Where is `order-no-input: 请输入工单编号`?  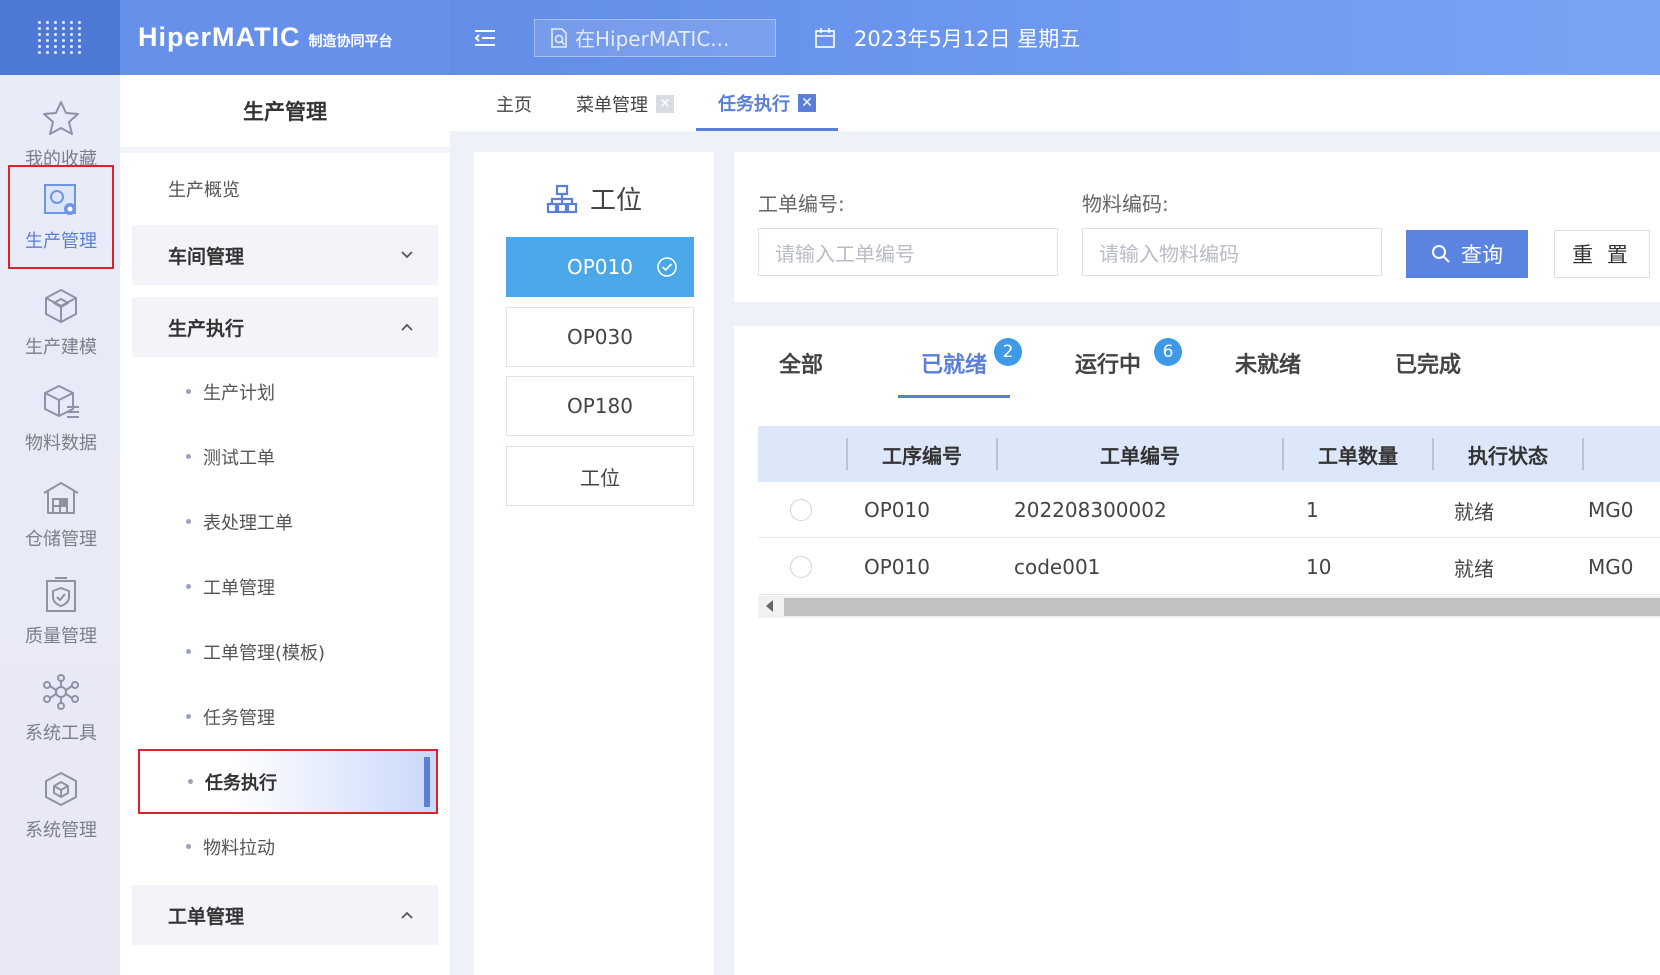
order-no-input: 请输入工单编号 is located at coordinates (908, 252).